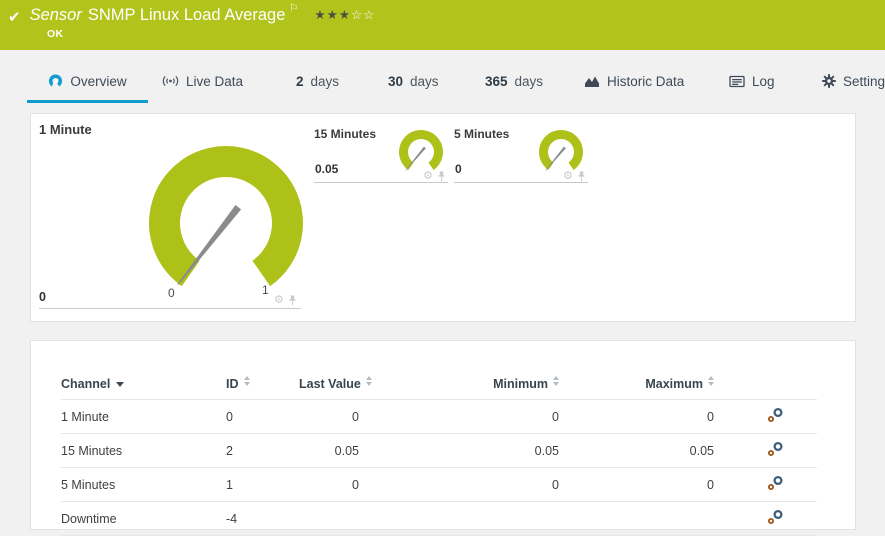  What do you see at coordinates (143, 385) in the screenshot?
I see `column-header-channel: Channel` at bounding box center [143, 385].